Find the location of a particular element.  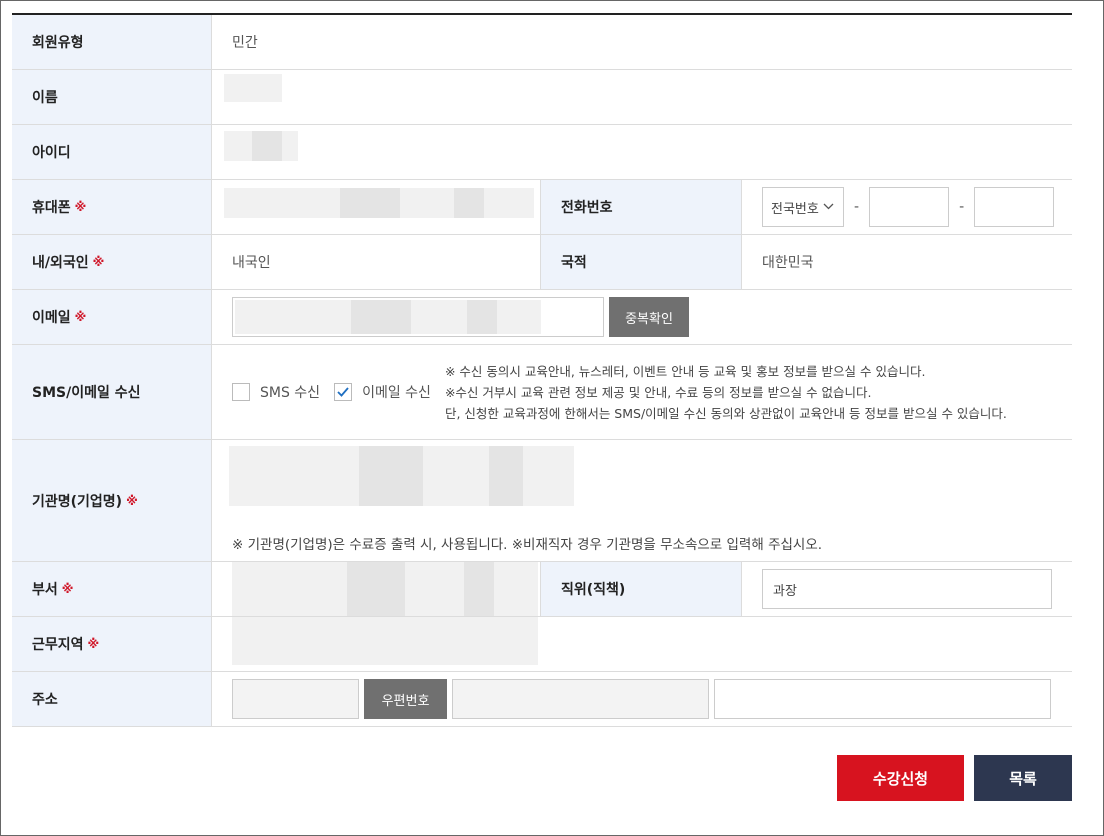

email-input-group: 중복확인 is located at coordinates (642, 317).